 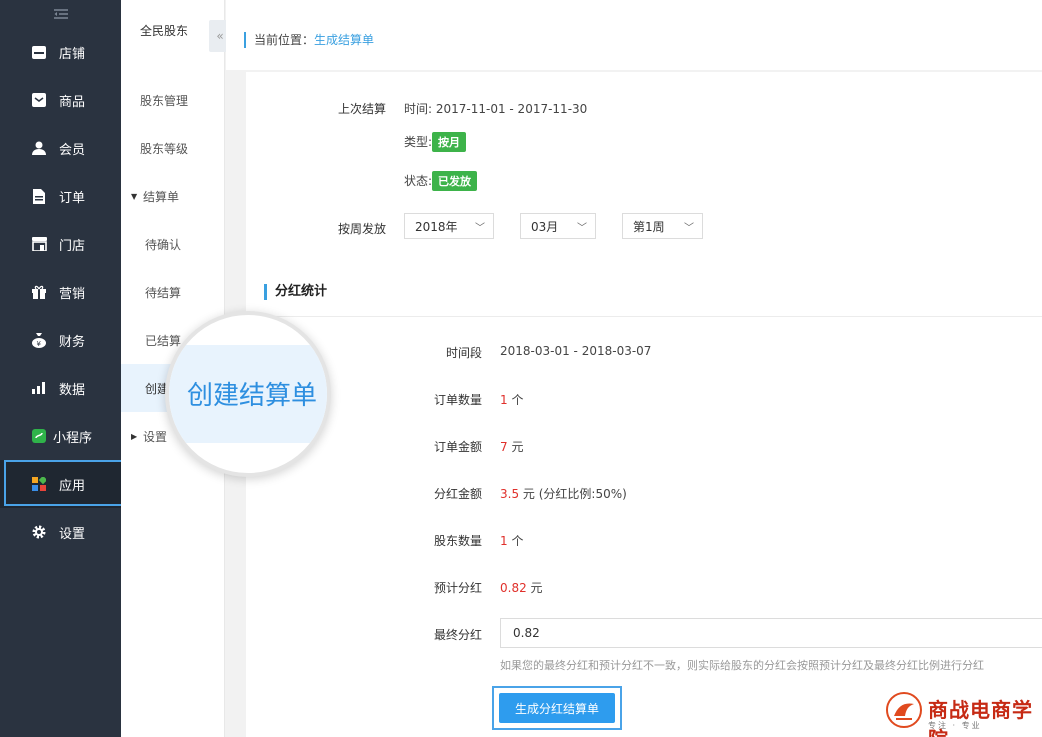 I want to click on subnav-label: 待结算, so click(x=163, y=292).